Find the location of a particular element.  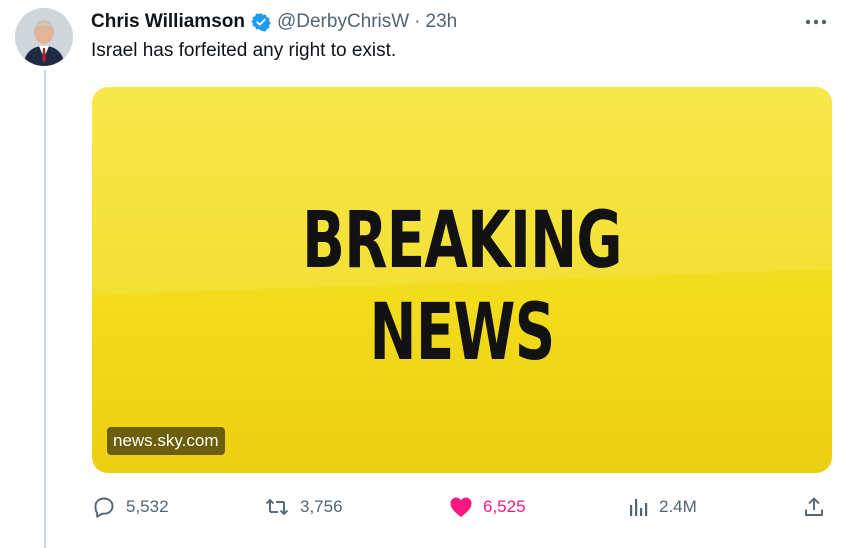

like-button: 6,525 is located at coordinates (487, 507).